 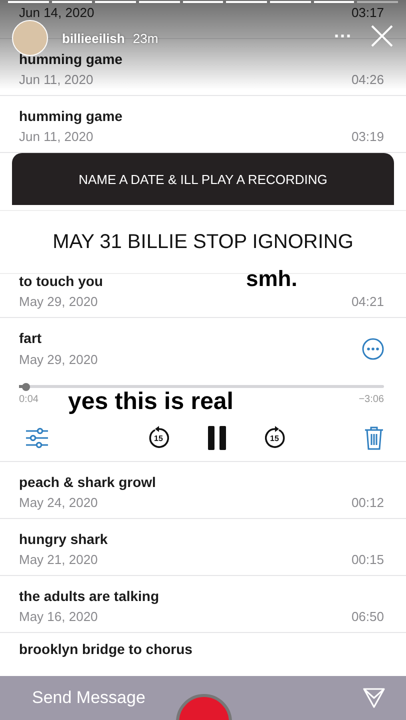 I want to click on recording-title: peach & shark growl, so click(x=87, y=482).